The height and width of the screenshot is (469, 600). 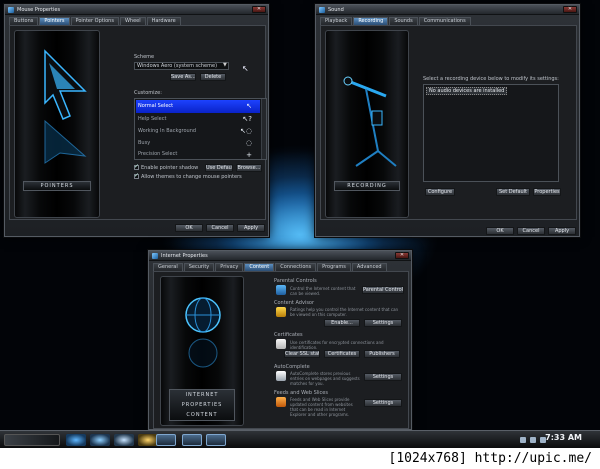 What do you see at coordinates (166, 440) in the screenshot?
I see `taskbar-app-mouse-properties` at bounding box center [166, 440].